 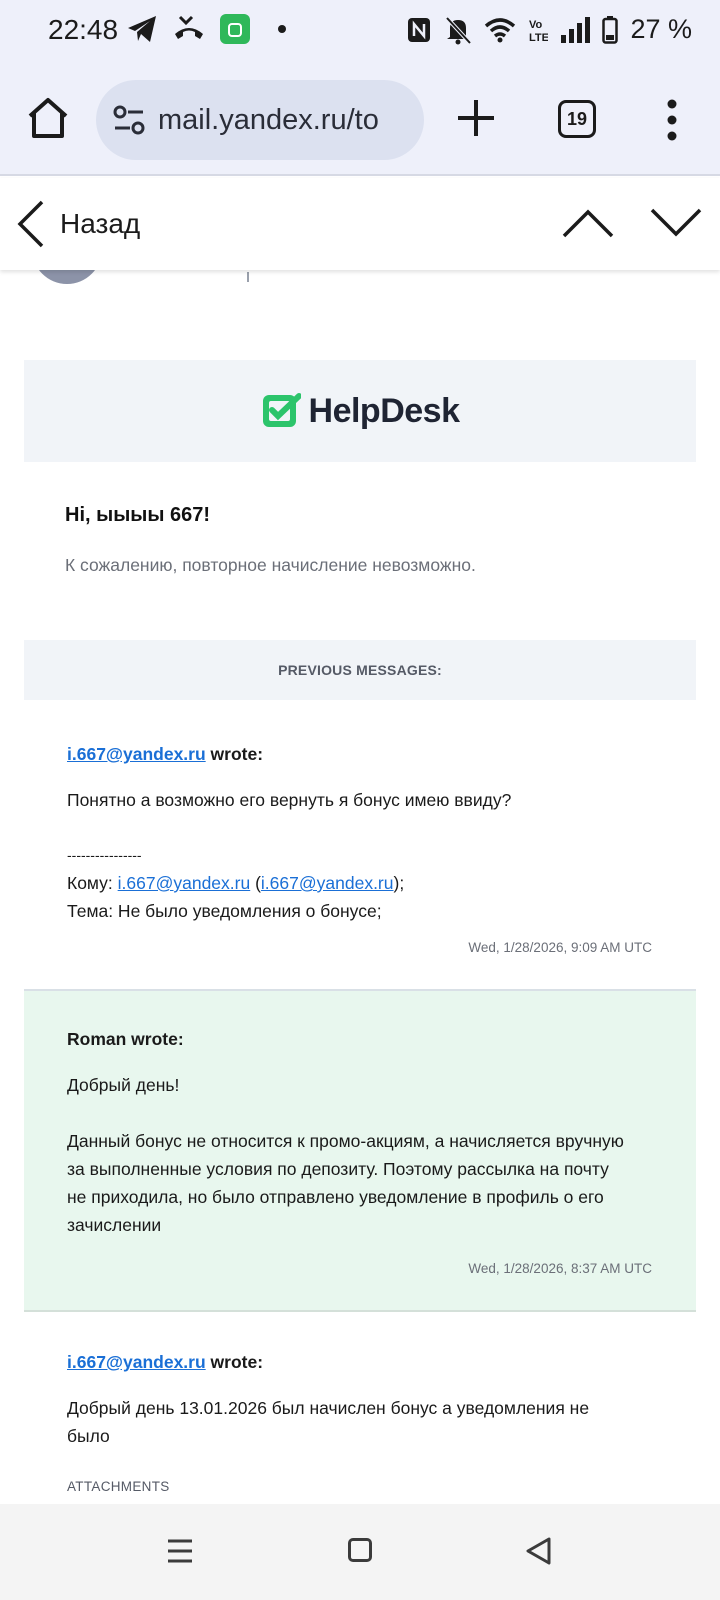 What do you see at coordinates (235, 29) in the screenshot?
I see `app-store-icon` at bounding box center [235, 29].